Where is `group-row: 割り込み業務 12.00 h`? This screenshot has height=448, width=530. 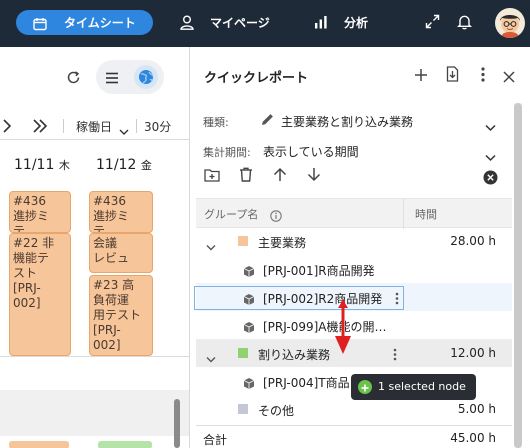 group-row: 割り込み業務 12.00 h is located at coordinates (354, 353).